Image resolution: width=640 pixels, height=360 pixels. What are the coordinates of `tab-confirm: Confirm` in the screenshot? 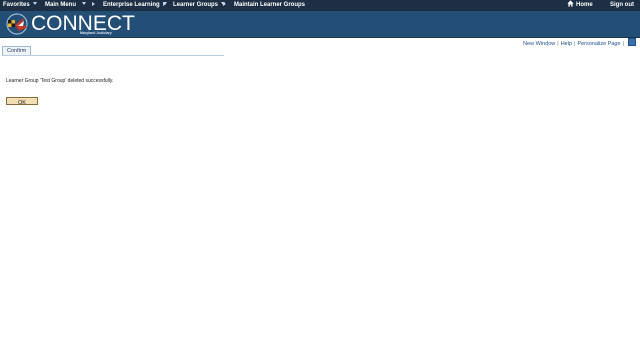 It's located at (17, 50).